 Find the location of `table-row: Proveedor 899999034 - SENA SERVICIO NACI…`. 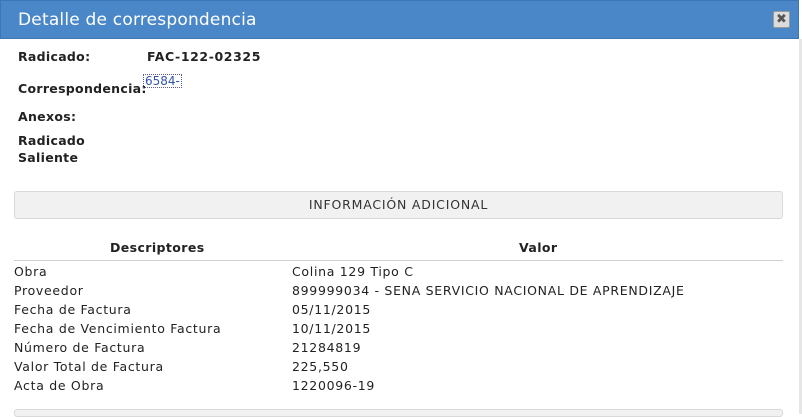

table-row: Proveedor 899999034 - SENA SERVICIO NACI… is located at coordinates (401, 292).